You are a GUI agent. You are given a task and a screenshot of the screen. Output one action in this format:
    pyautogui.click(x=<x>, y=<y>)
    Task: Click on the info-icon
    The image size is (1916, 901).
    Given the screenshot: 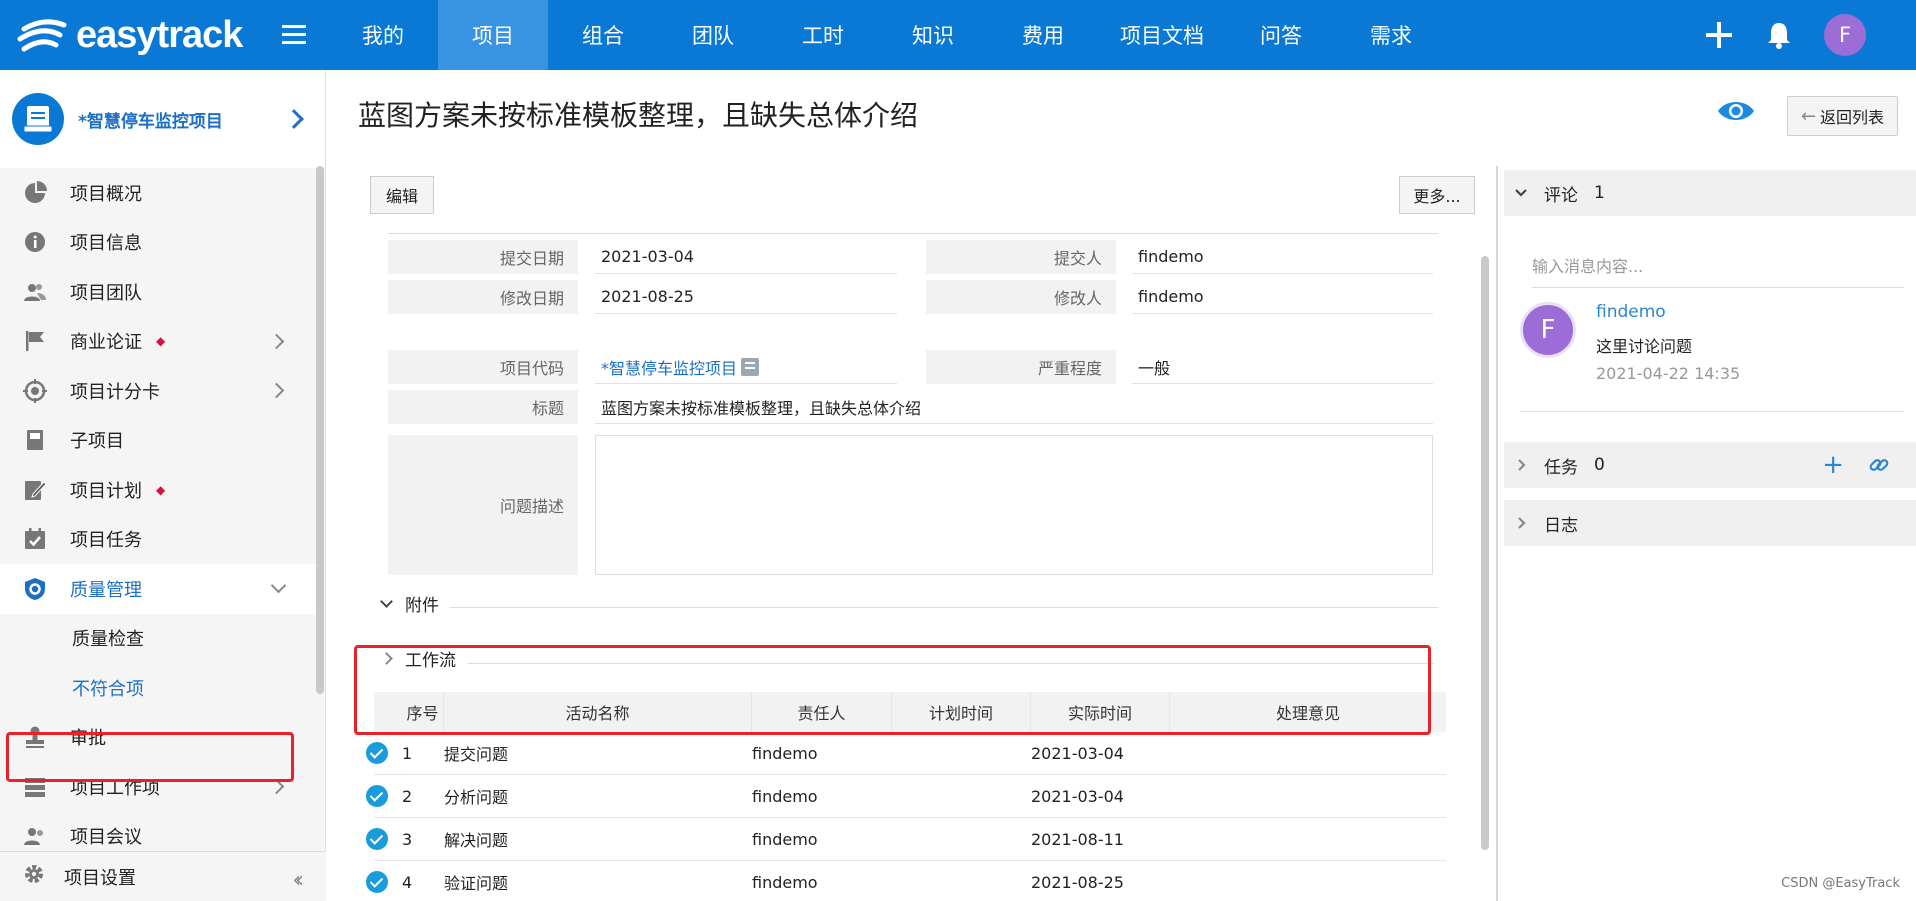 What is the action you would take?
    pyautogui.click(x=35, y=242)
    